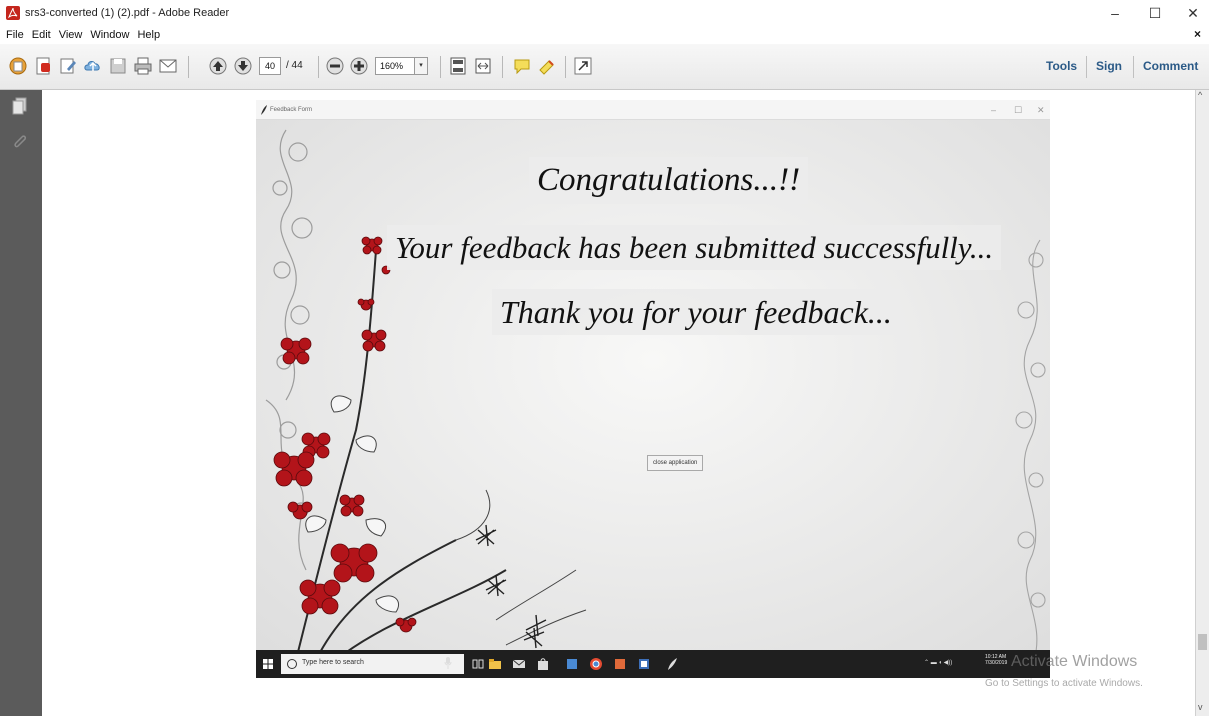  I want to click on scroll-up-icon: ^, so click(1200, 95).